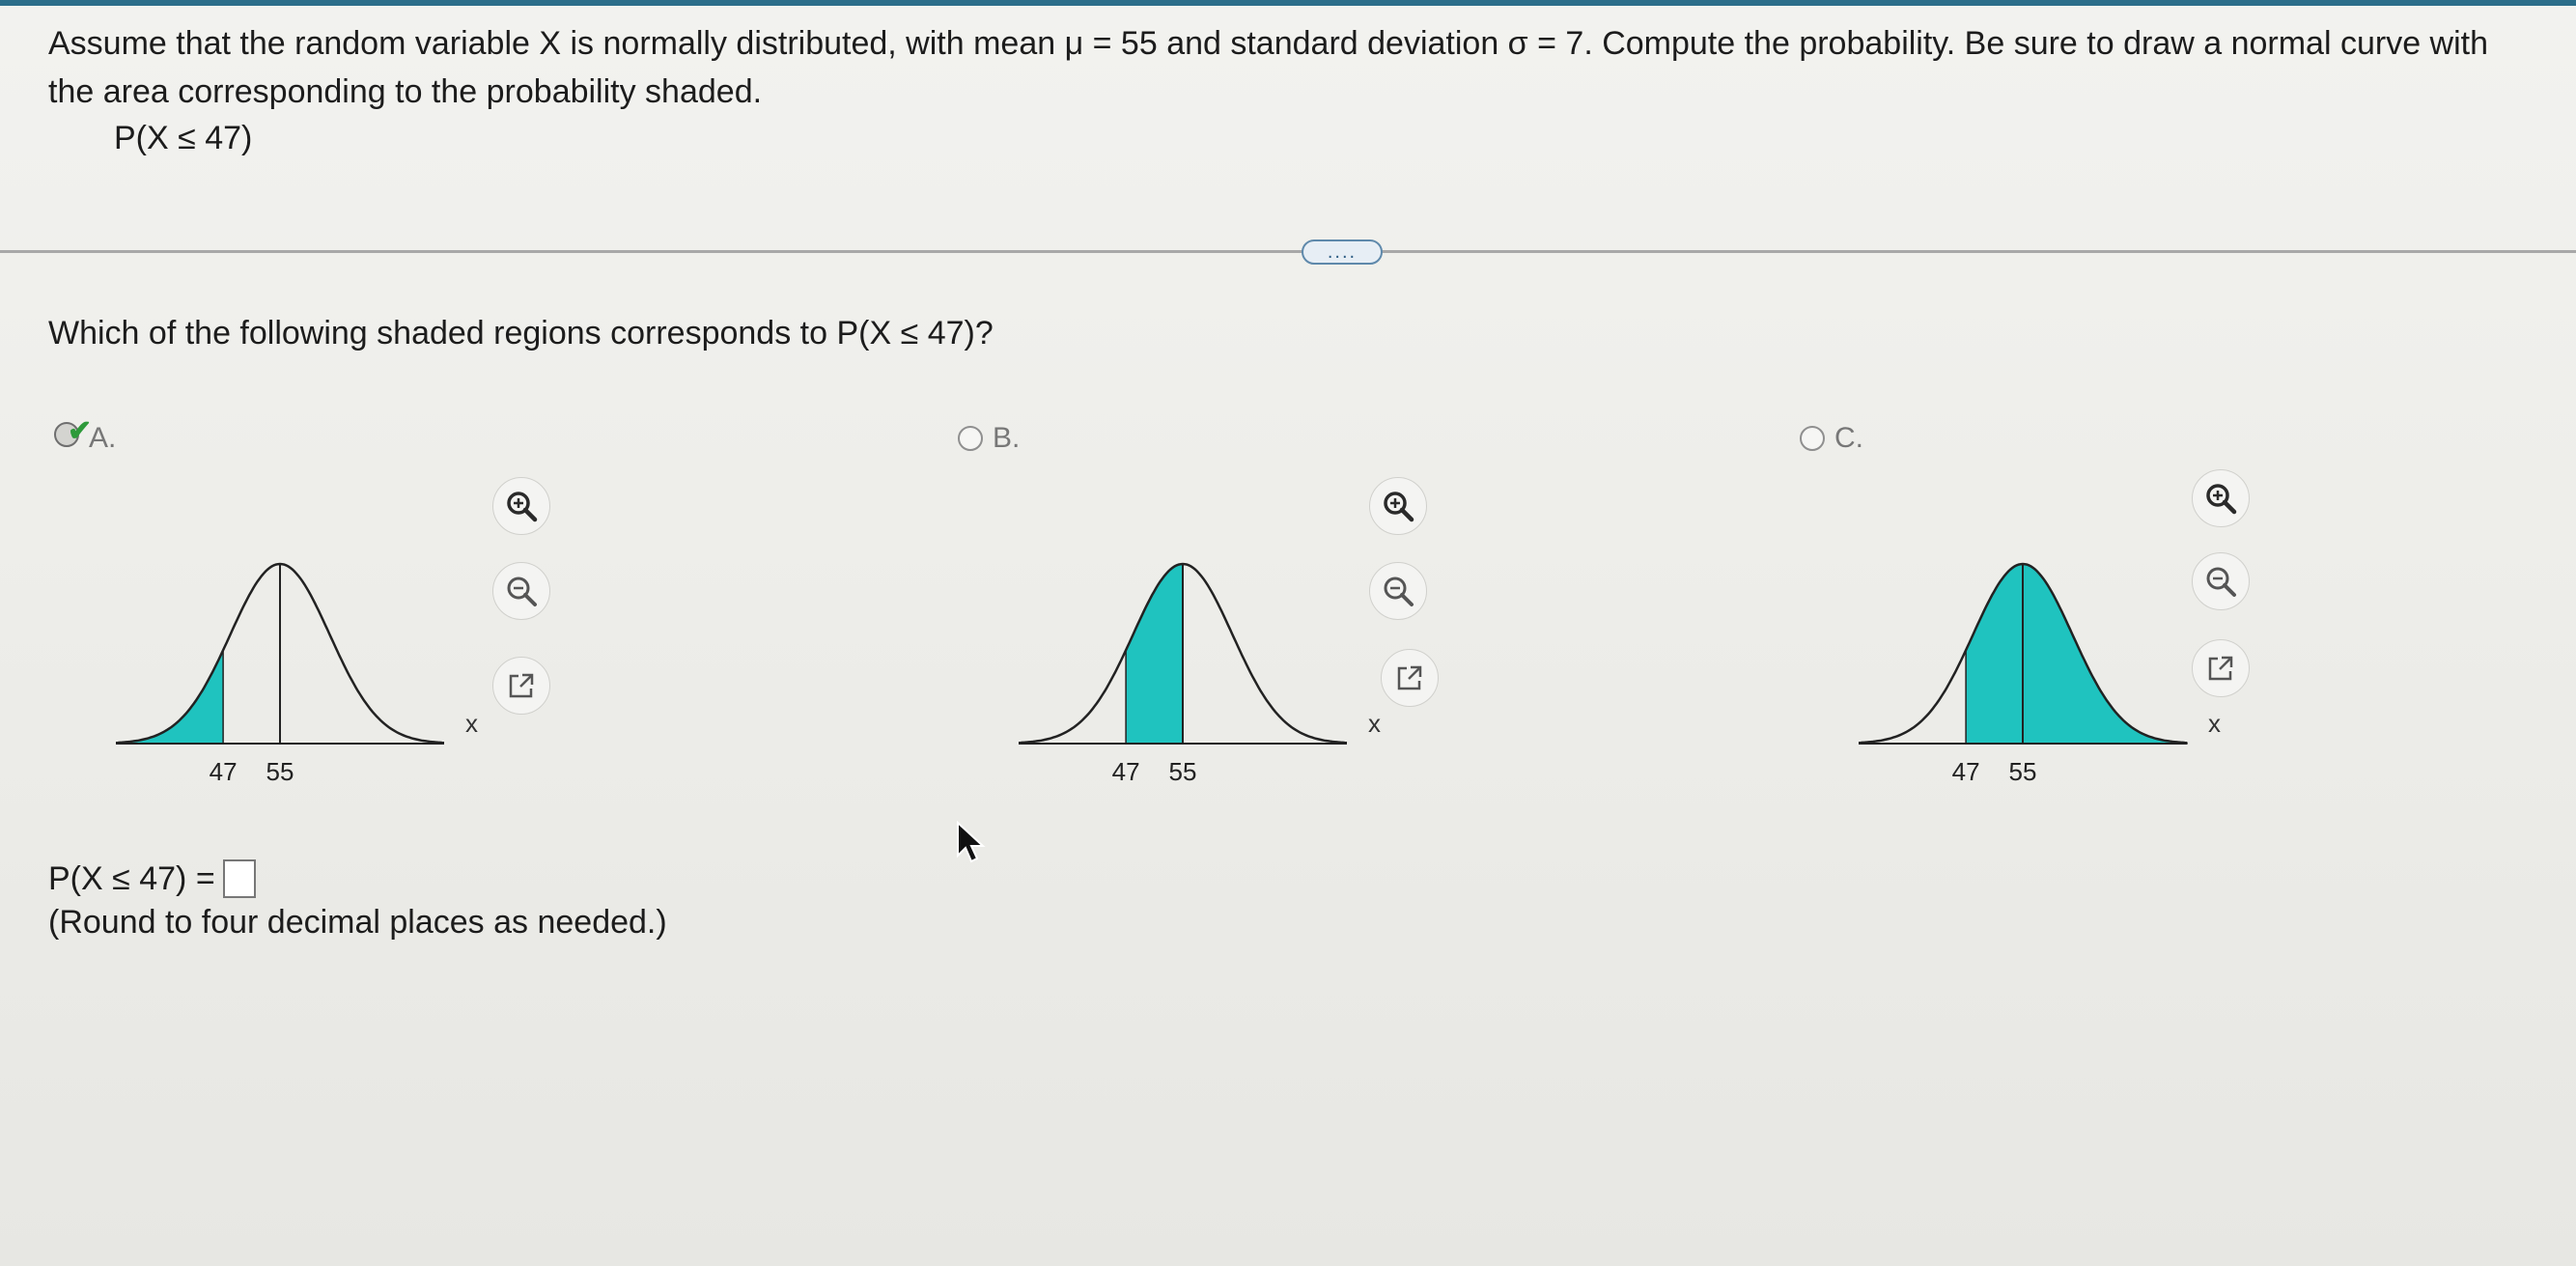  What do you see at coordinates (1375, 723) in the screenshot?
I see `graph-b-axis-label: x` at bounding box center [1375, 723].